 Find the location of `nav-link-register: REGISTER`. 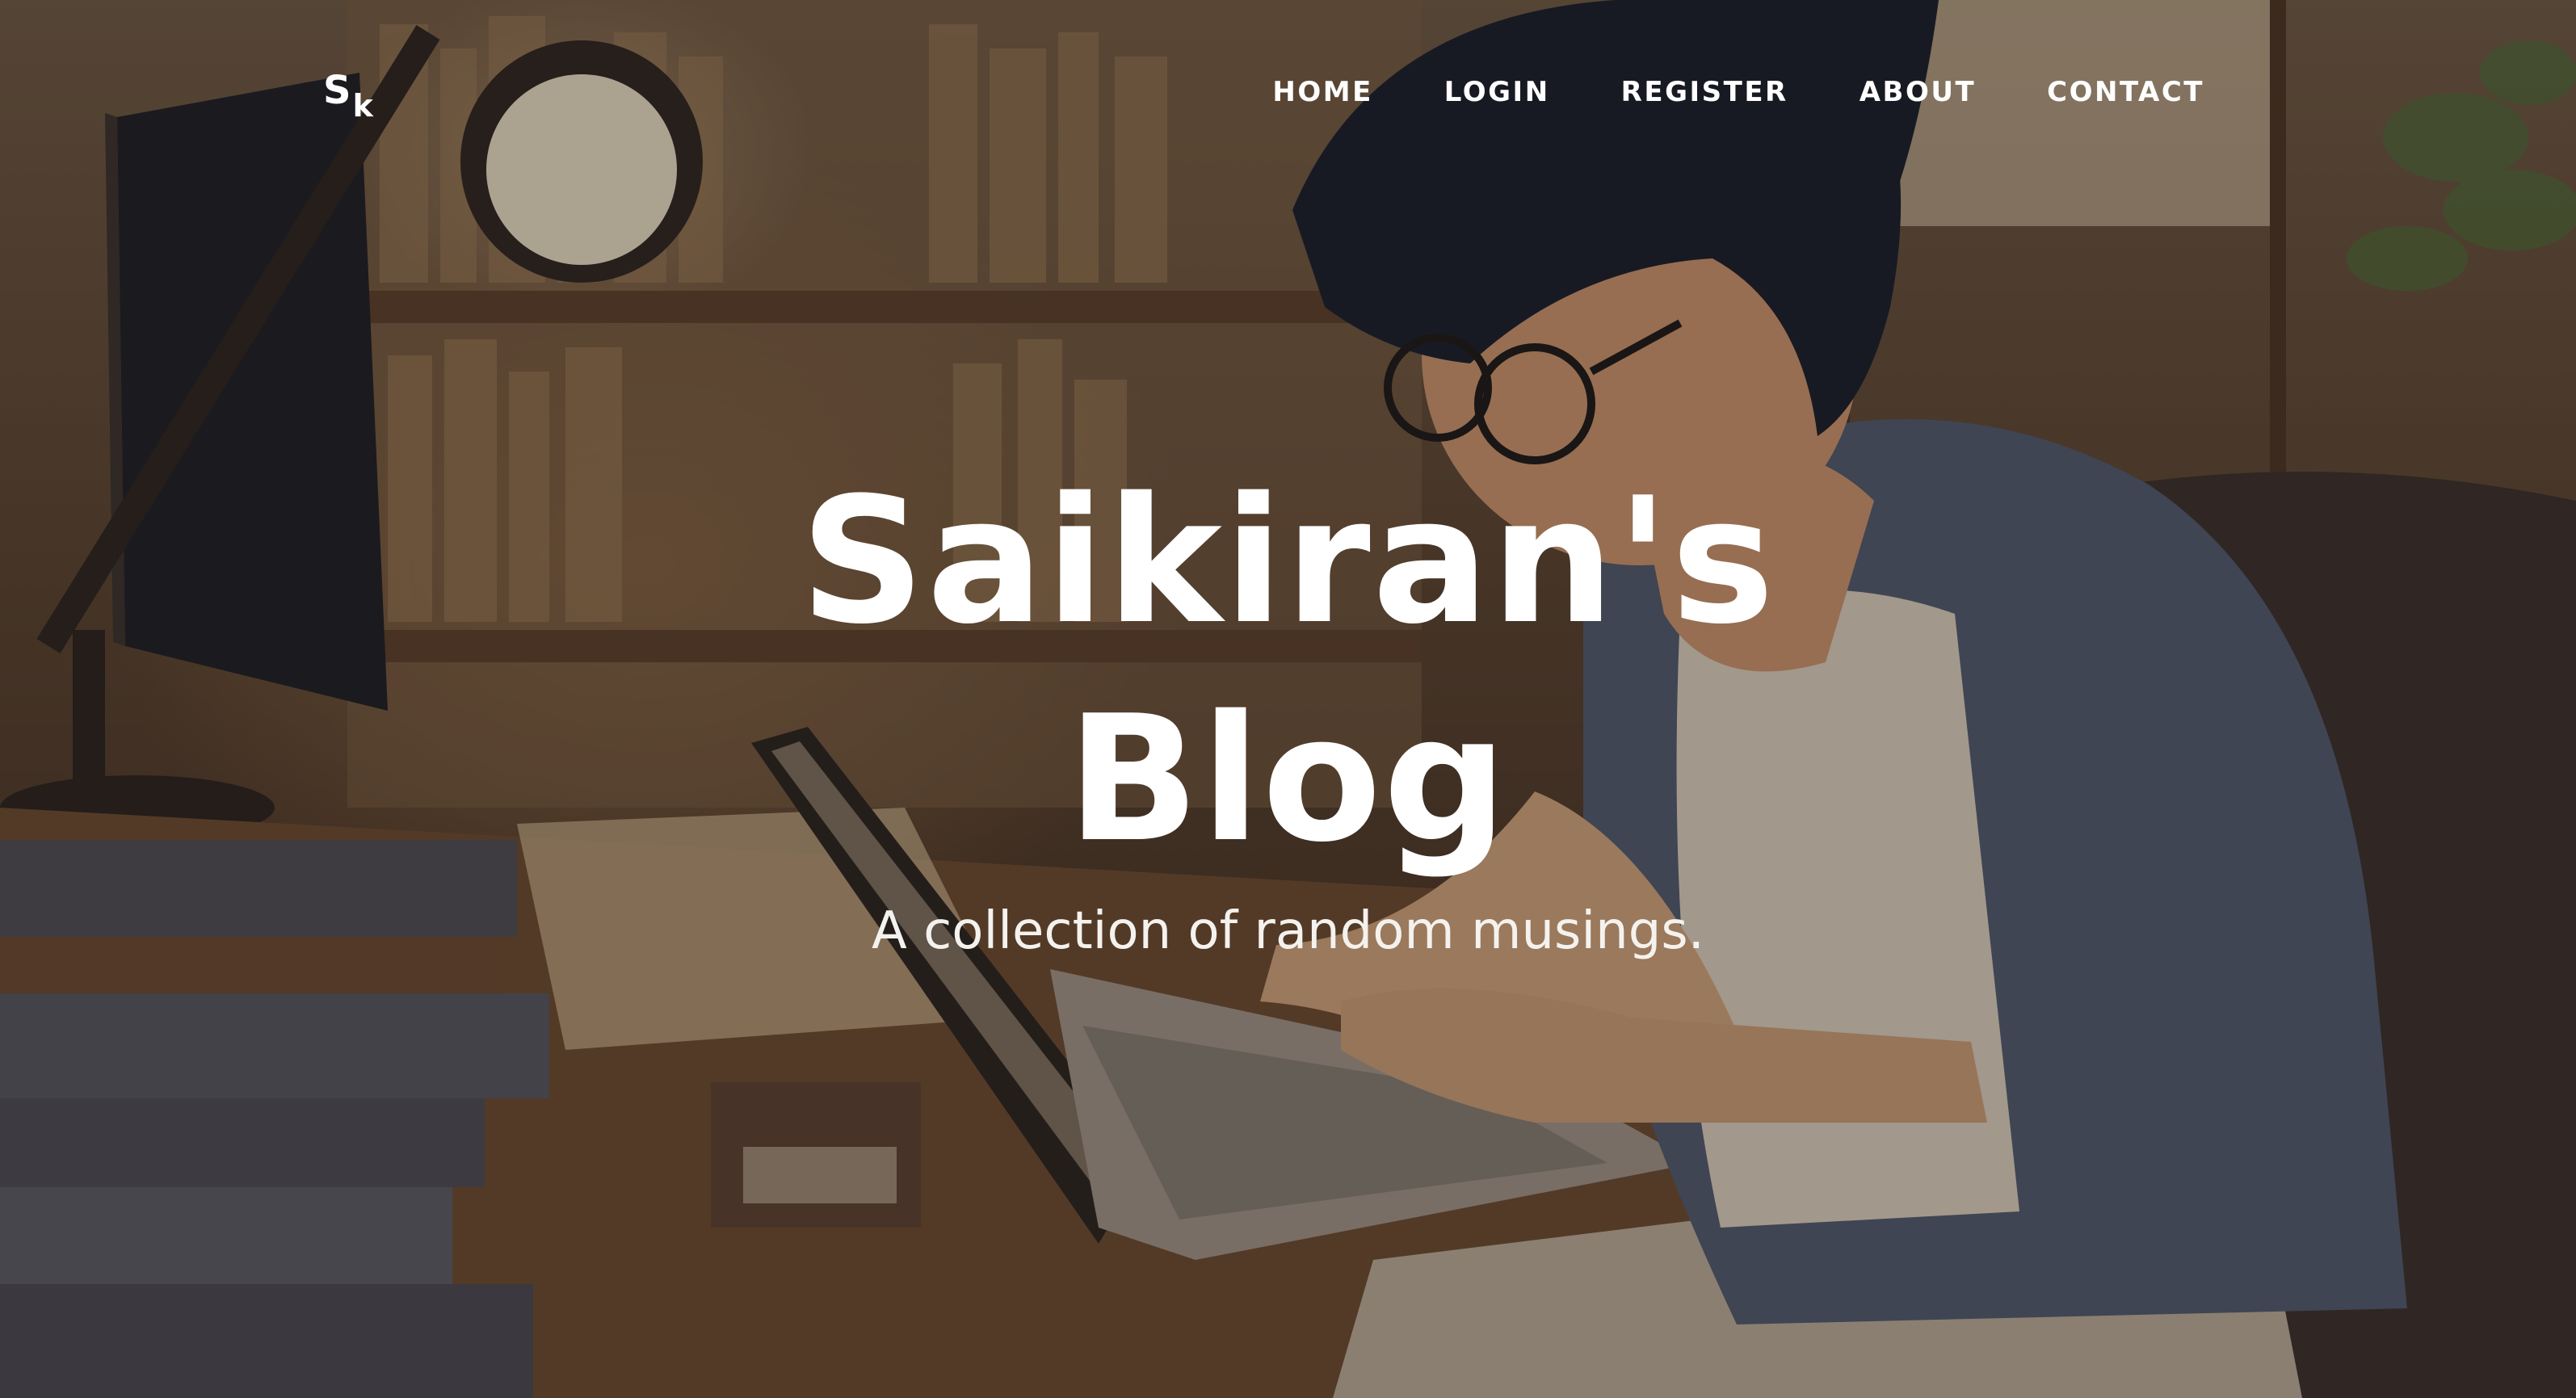

nav-link-register: REGISTER is located at coordinates (1704, 92).